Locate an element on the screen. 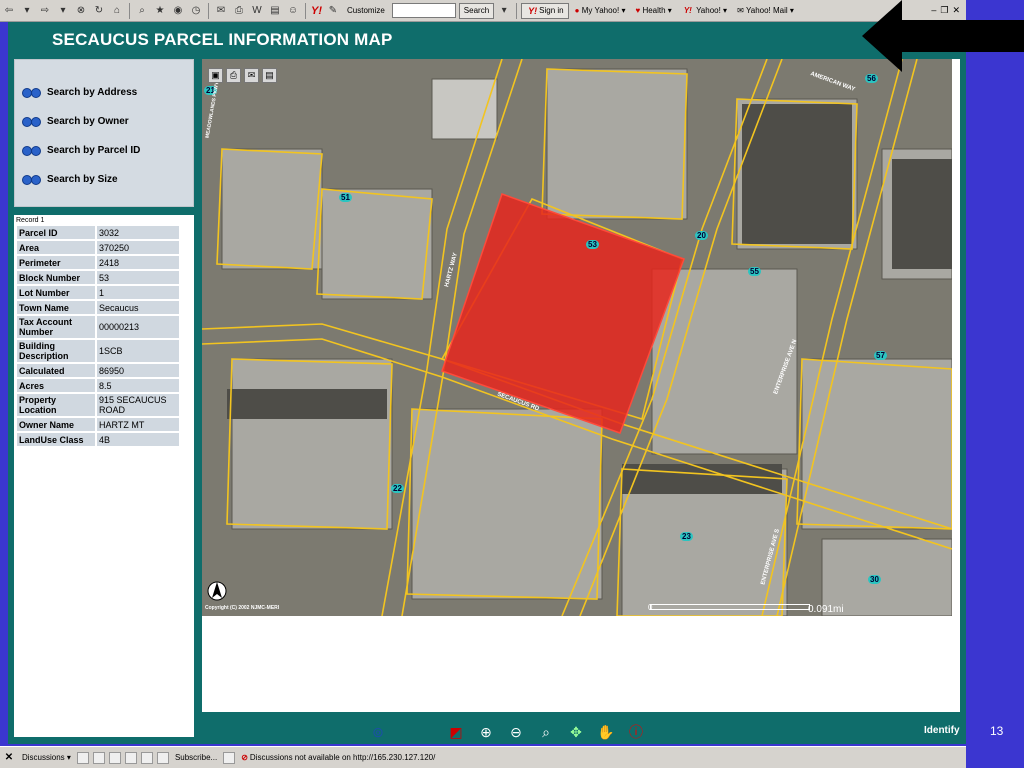  record-key: Tax Account Number is located at coordinates (56, 327).